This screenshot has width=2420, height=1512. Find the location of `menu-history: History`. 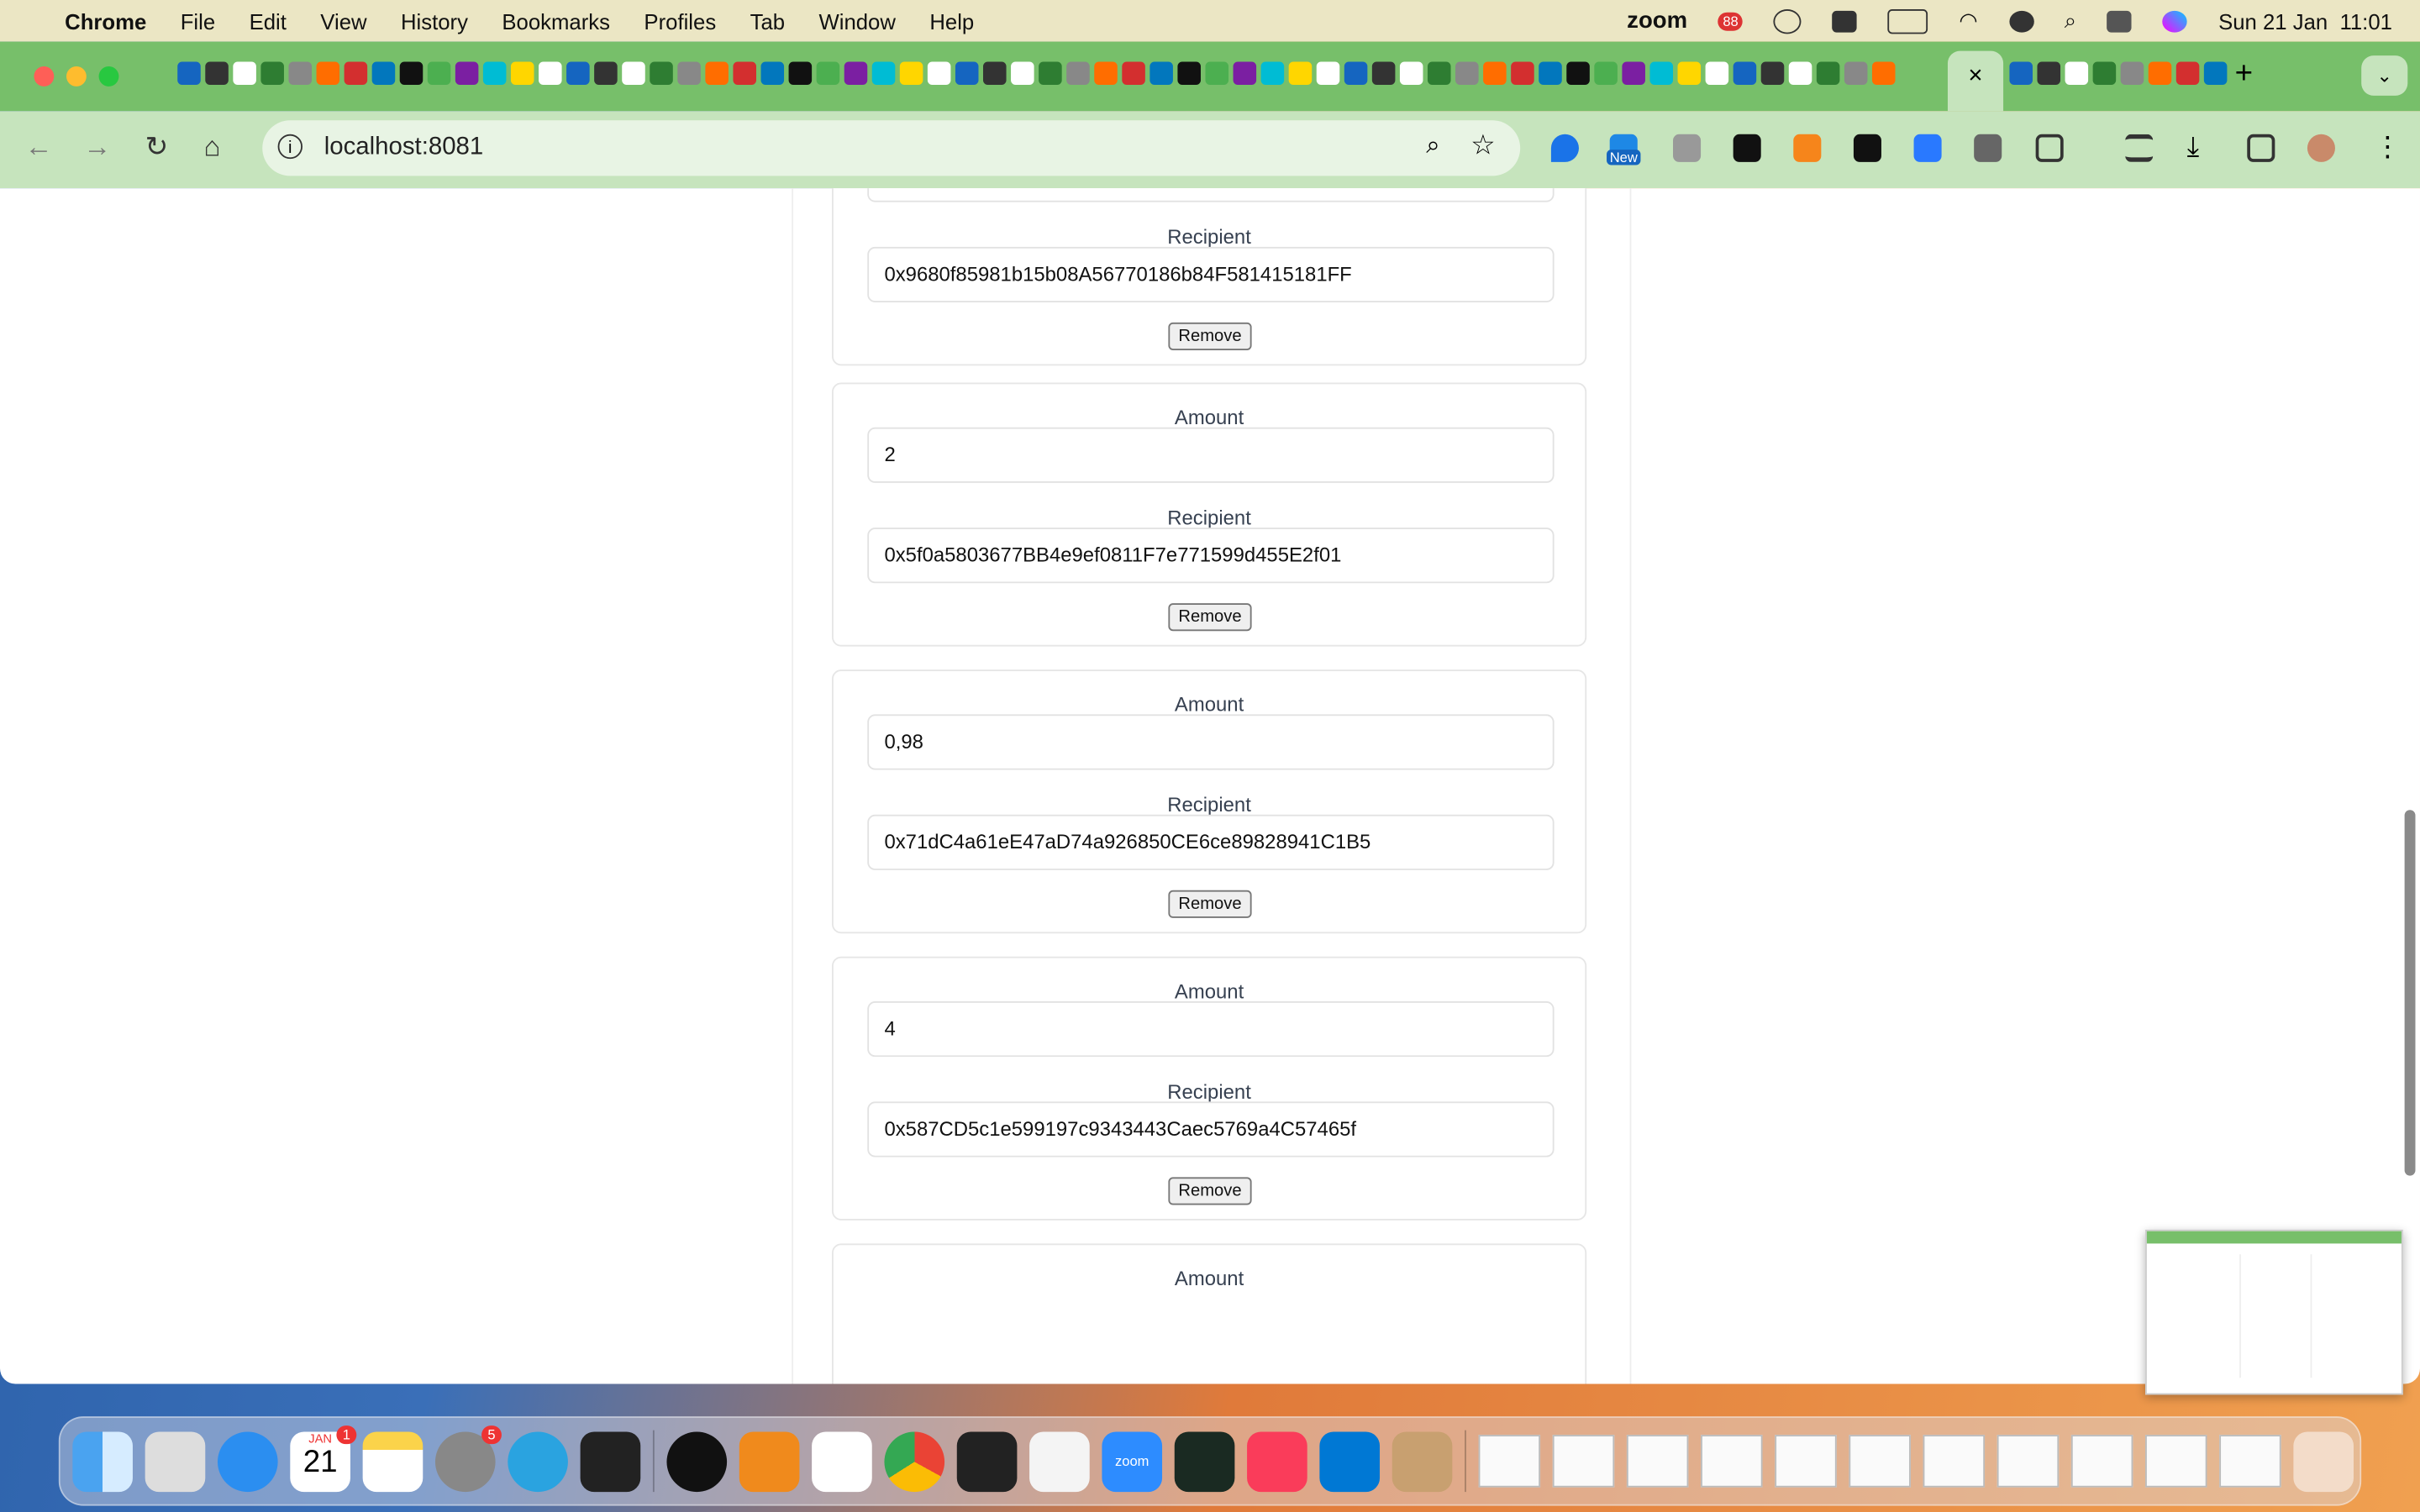

menu-history: History is located at coordinates (435, 20).